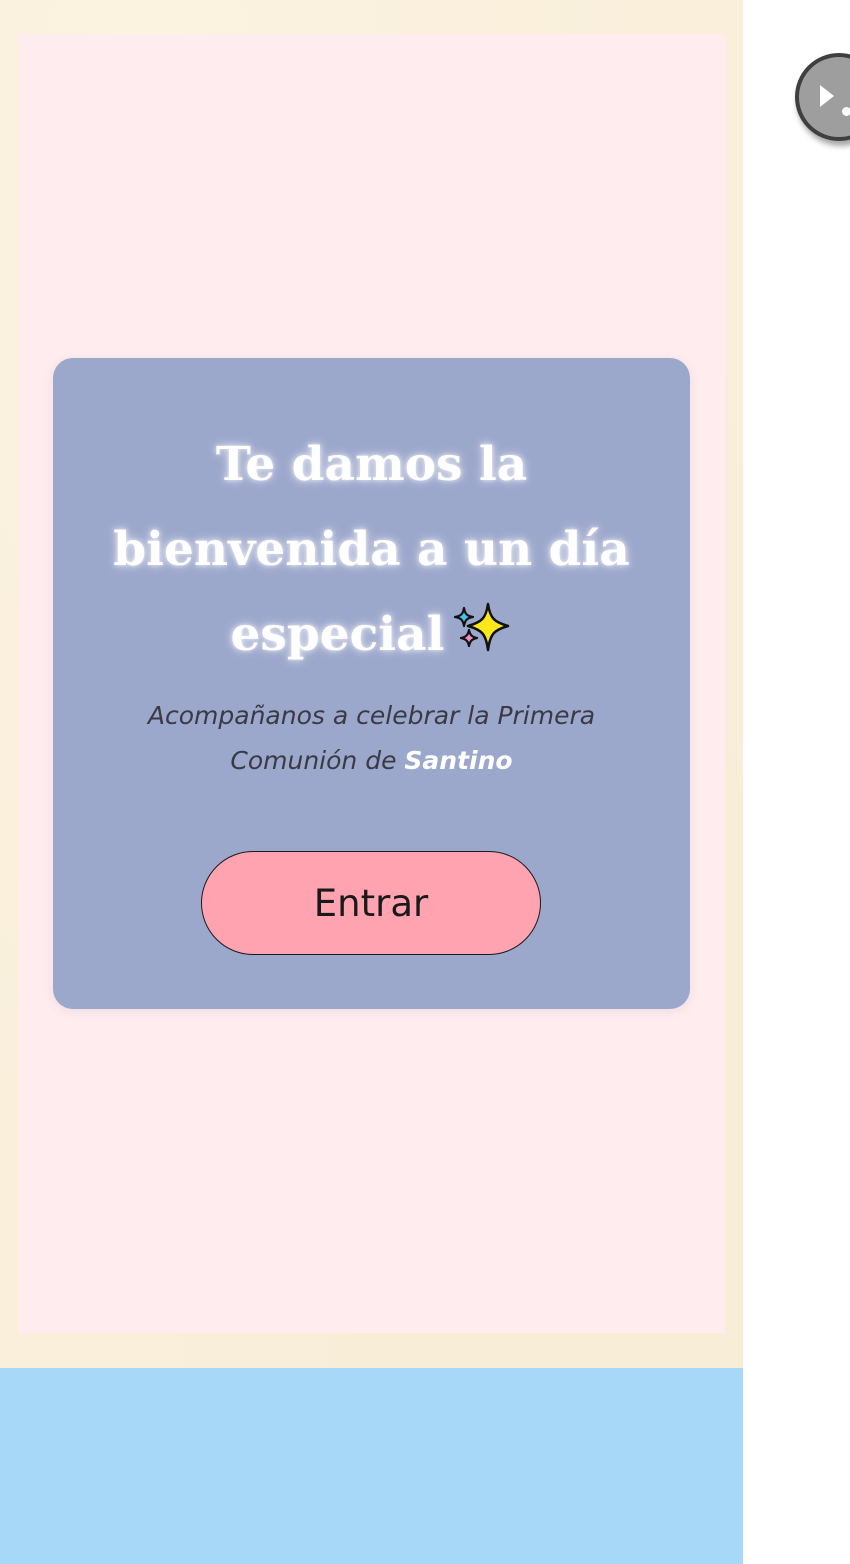 The width and height of the screenshot is (850, 1564). What do you see at coordinates (458, 760) in the screenshot?
I see `celebrant-name: Santino` at bounding box center [458, 760].